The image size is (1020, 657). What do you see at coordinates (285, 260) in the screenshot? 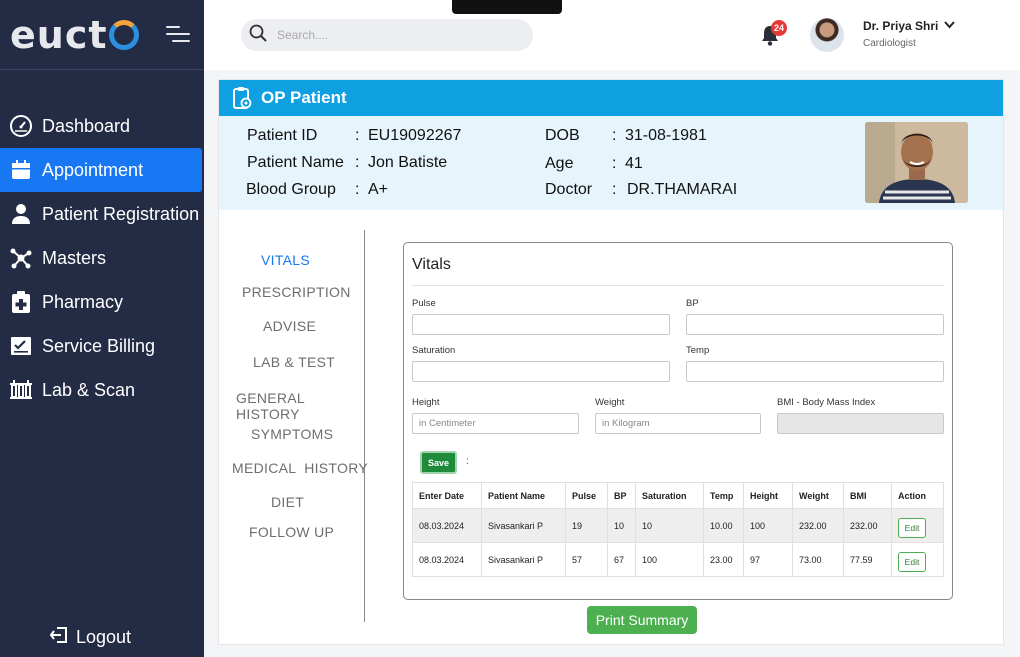
I see `tab-vitals: VITALS` at bounding box center [285, 260].